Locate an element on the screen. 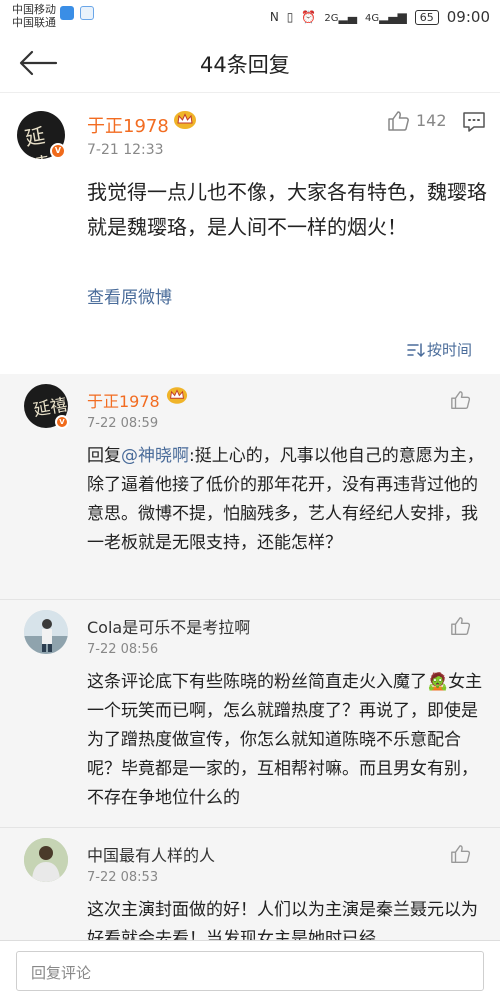 Image resolution: width=500 pixels, height=1000 pixels. sort-icon is located at coordinates (416, 349).